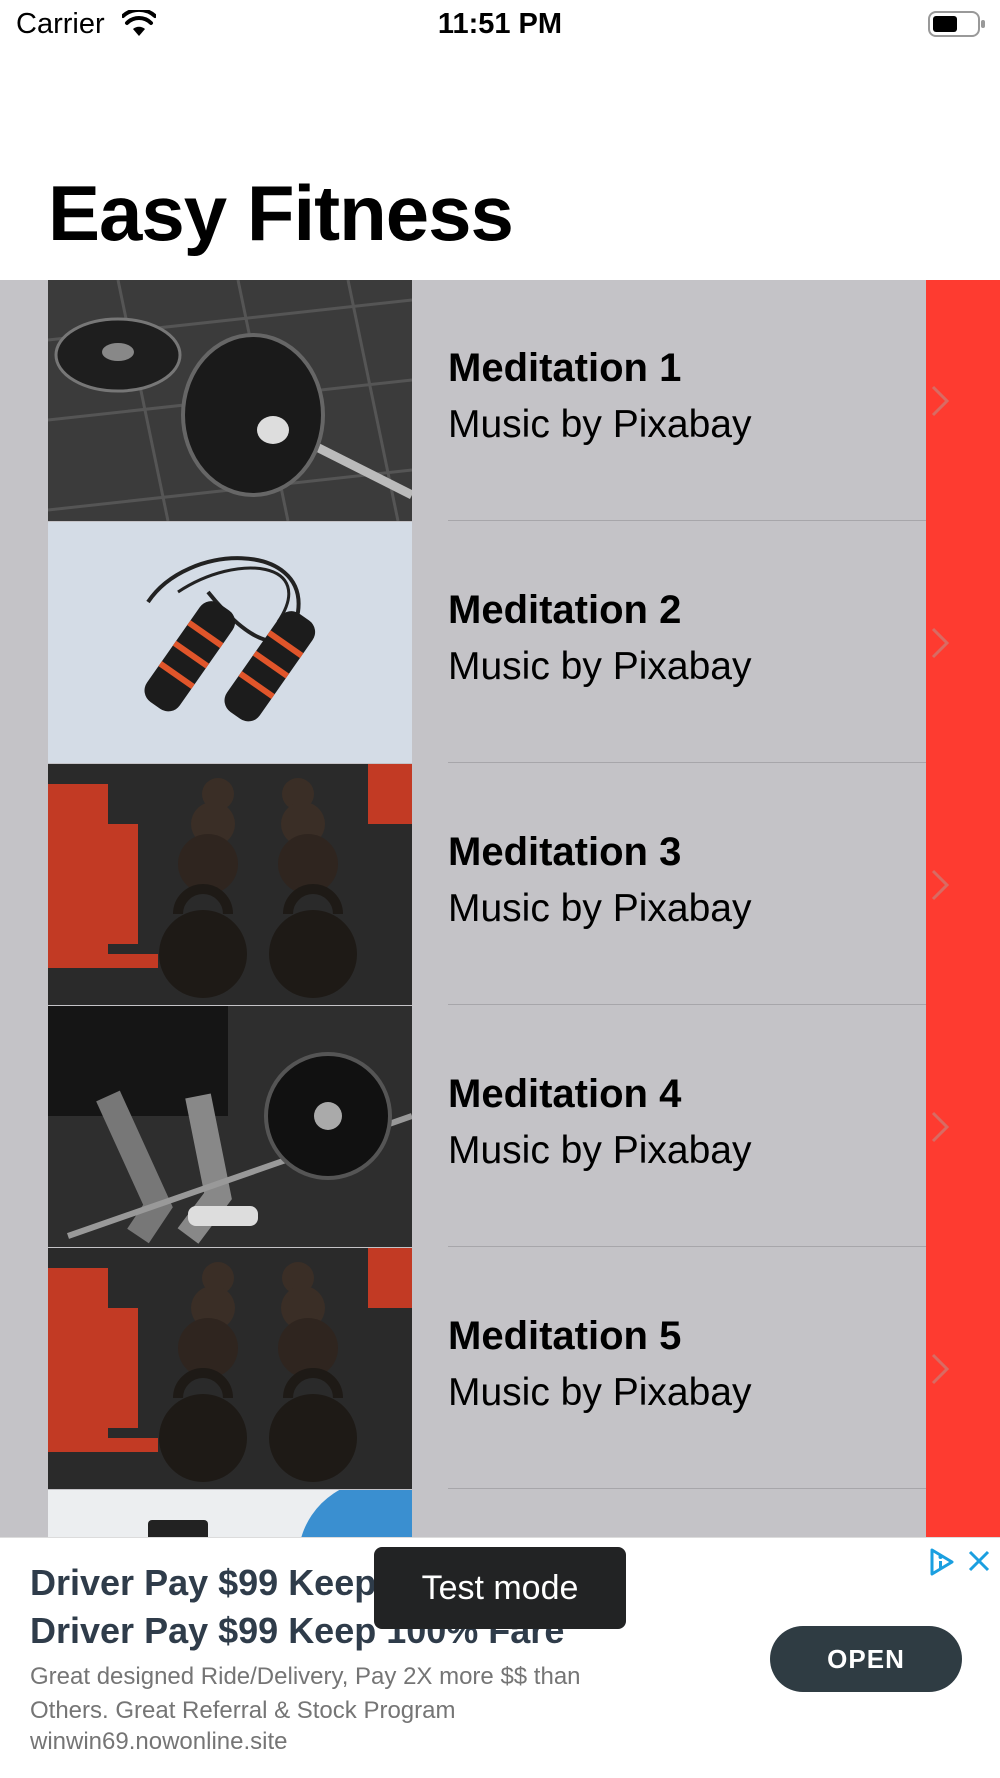  Describe the element at coordinates (500, 1588) in the screenshot. I see `test-mode-badge: Test mode` at that location.